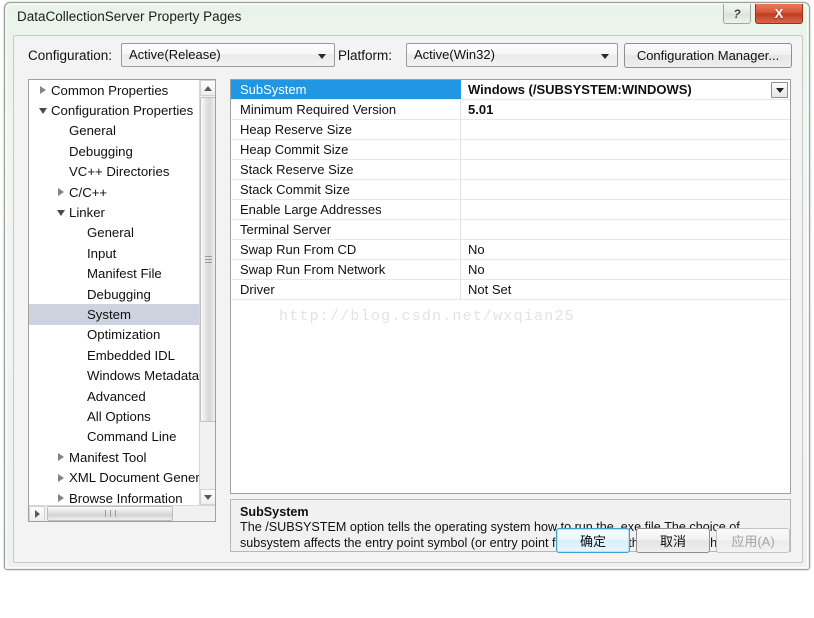  What do you see at coordinates (207, 497) in the screenshot?
I see `scroll-down-icon` at bounding box center [207, 497].